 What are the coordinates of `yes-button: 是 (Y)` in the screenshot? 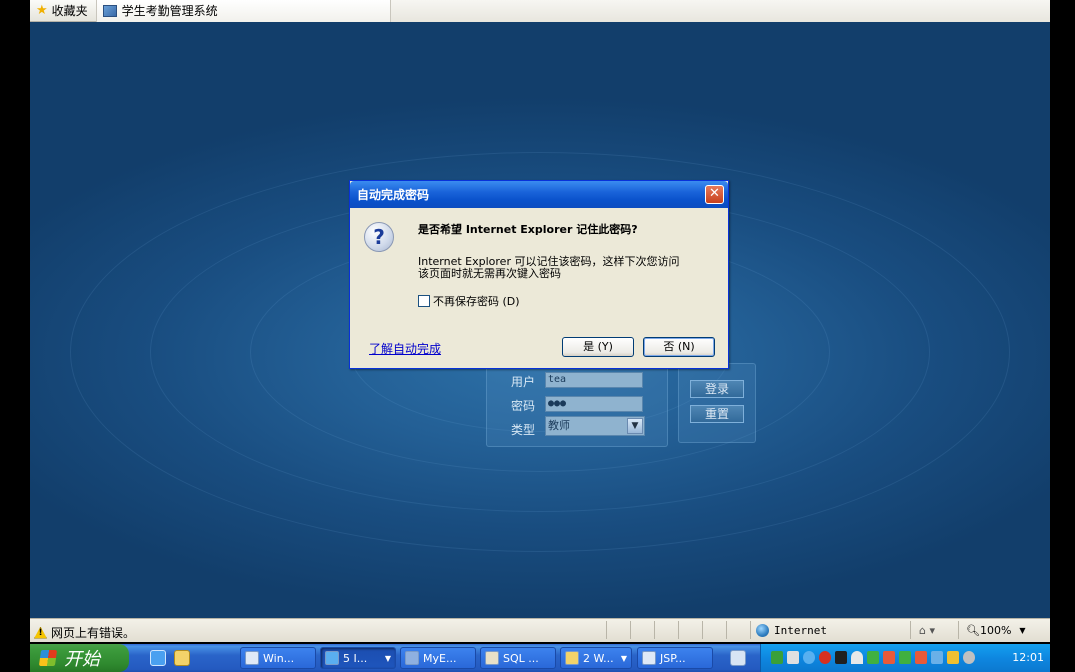 It's located at (598, 347).